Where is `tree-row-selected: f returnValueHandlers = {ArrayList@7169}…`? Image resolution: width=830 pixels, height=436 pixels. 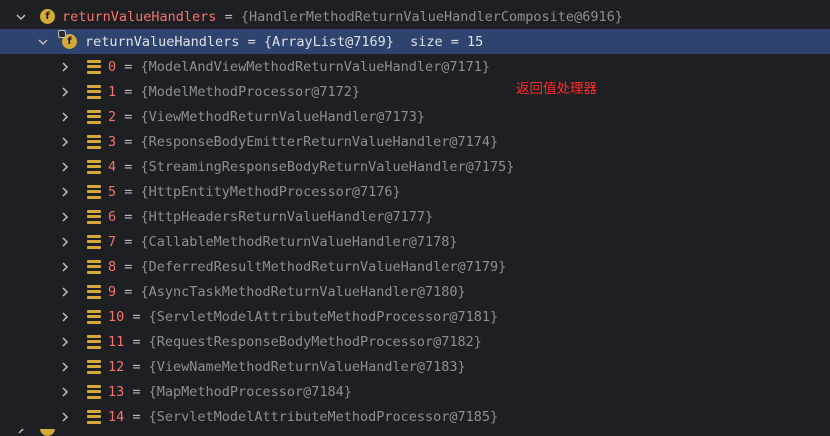
tree-row-selected: f returnValueHandlers = {ArrayList@7169}… is located at coordinates (415, 41).